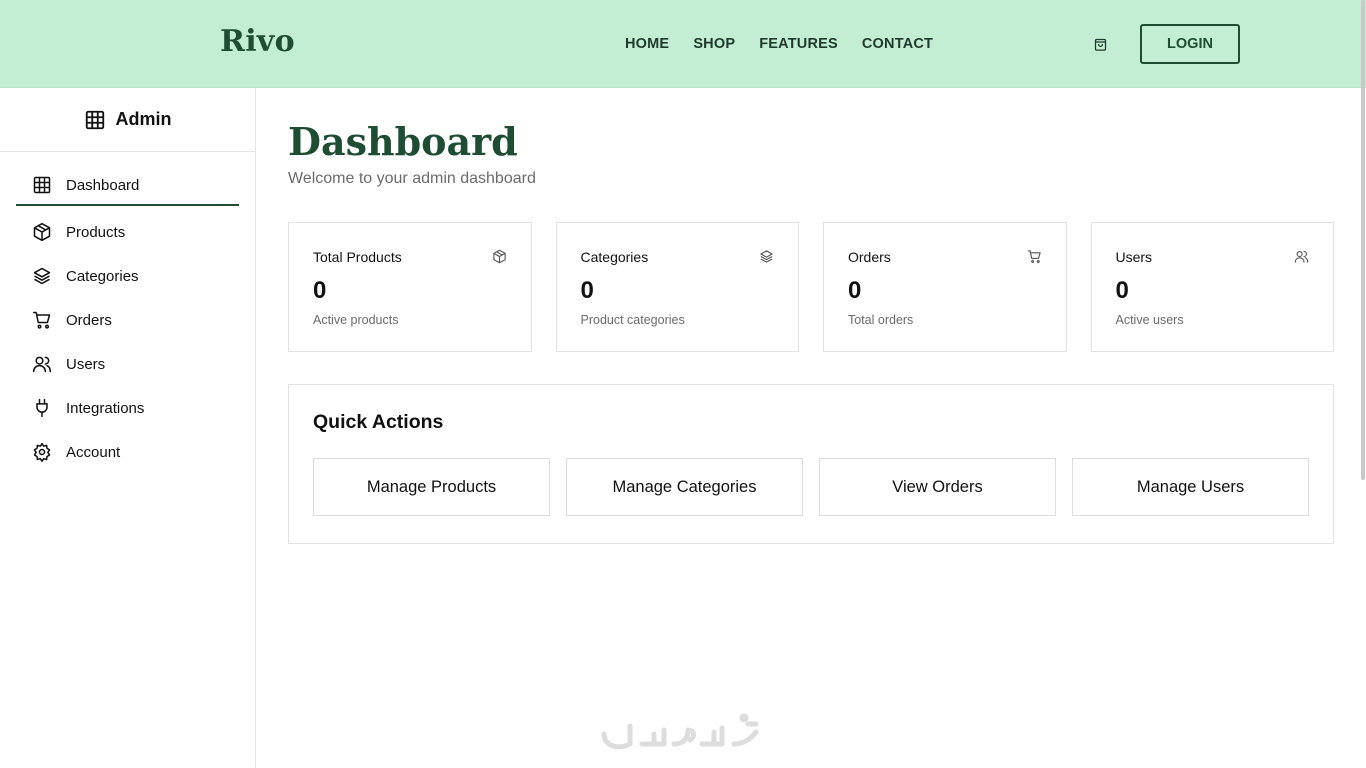 Image resolution: width=1366 pixels, height=768 pixels. Describe the element at coordinates (680, 731) in the screenshot. I see `watermark-logo` at that location.